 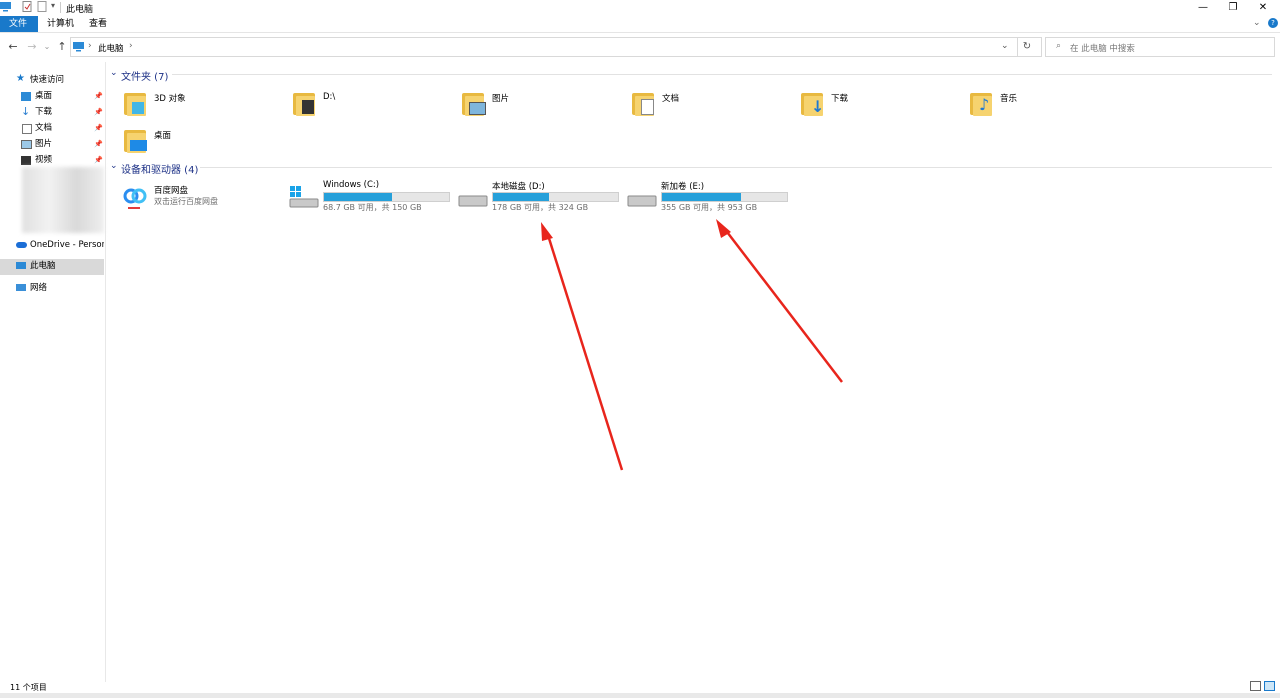 What do you see at coordinates (52, 144) in the screenshot?
I see `nav-pictures: 图片 📌` at bounding box center [52, 144].